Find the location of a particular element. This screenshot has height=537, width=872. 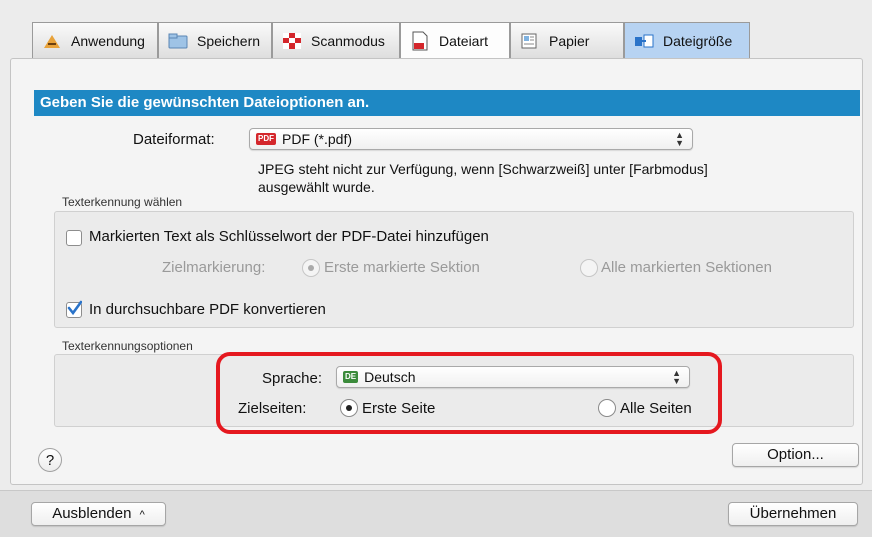

updown-arrows-icon: ▲ ▼ is located at coordinates (679, 139).